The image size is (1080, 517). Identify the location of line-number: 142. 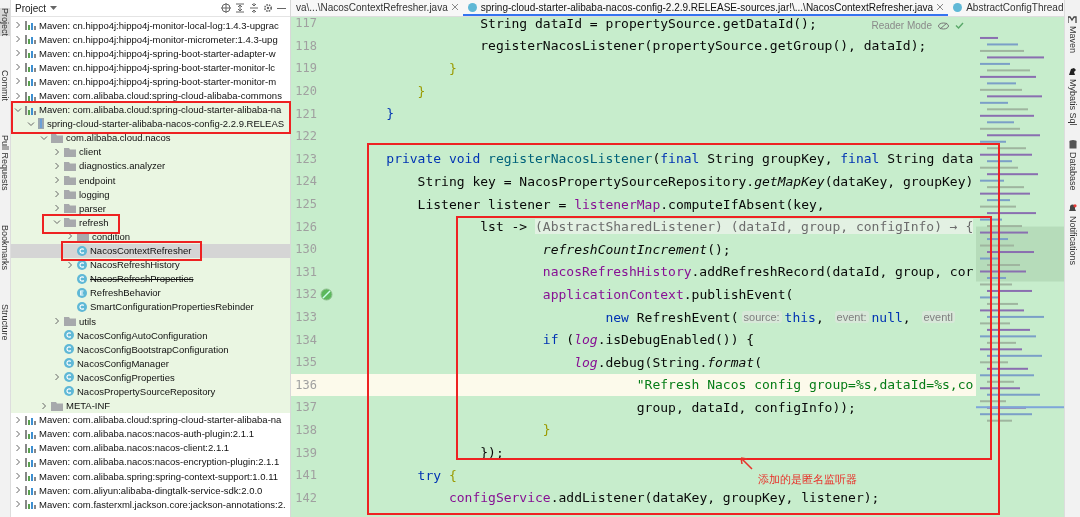
(305, 497).